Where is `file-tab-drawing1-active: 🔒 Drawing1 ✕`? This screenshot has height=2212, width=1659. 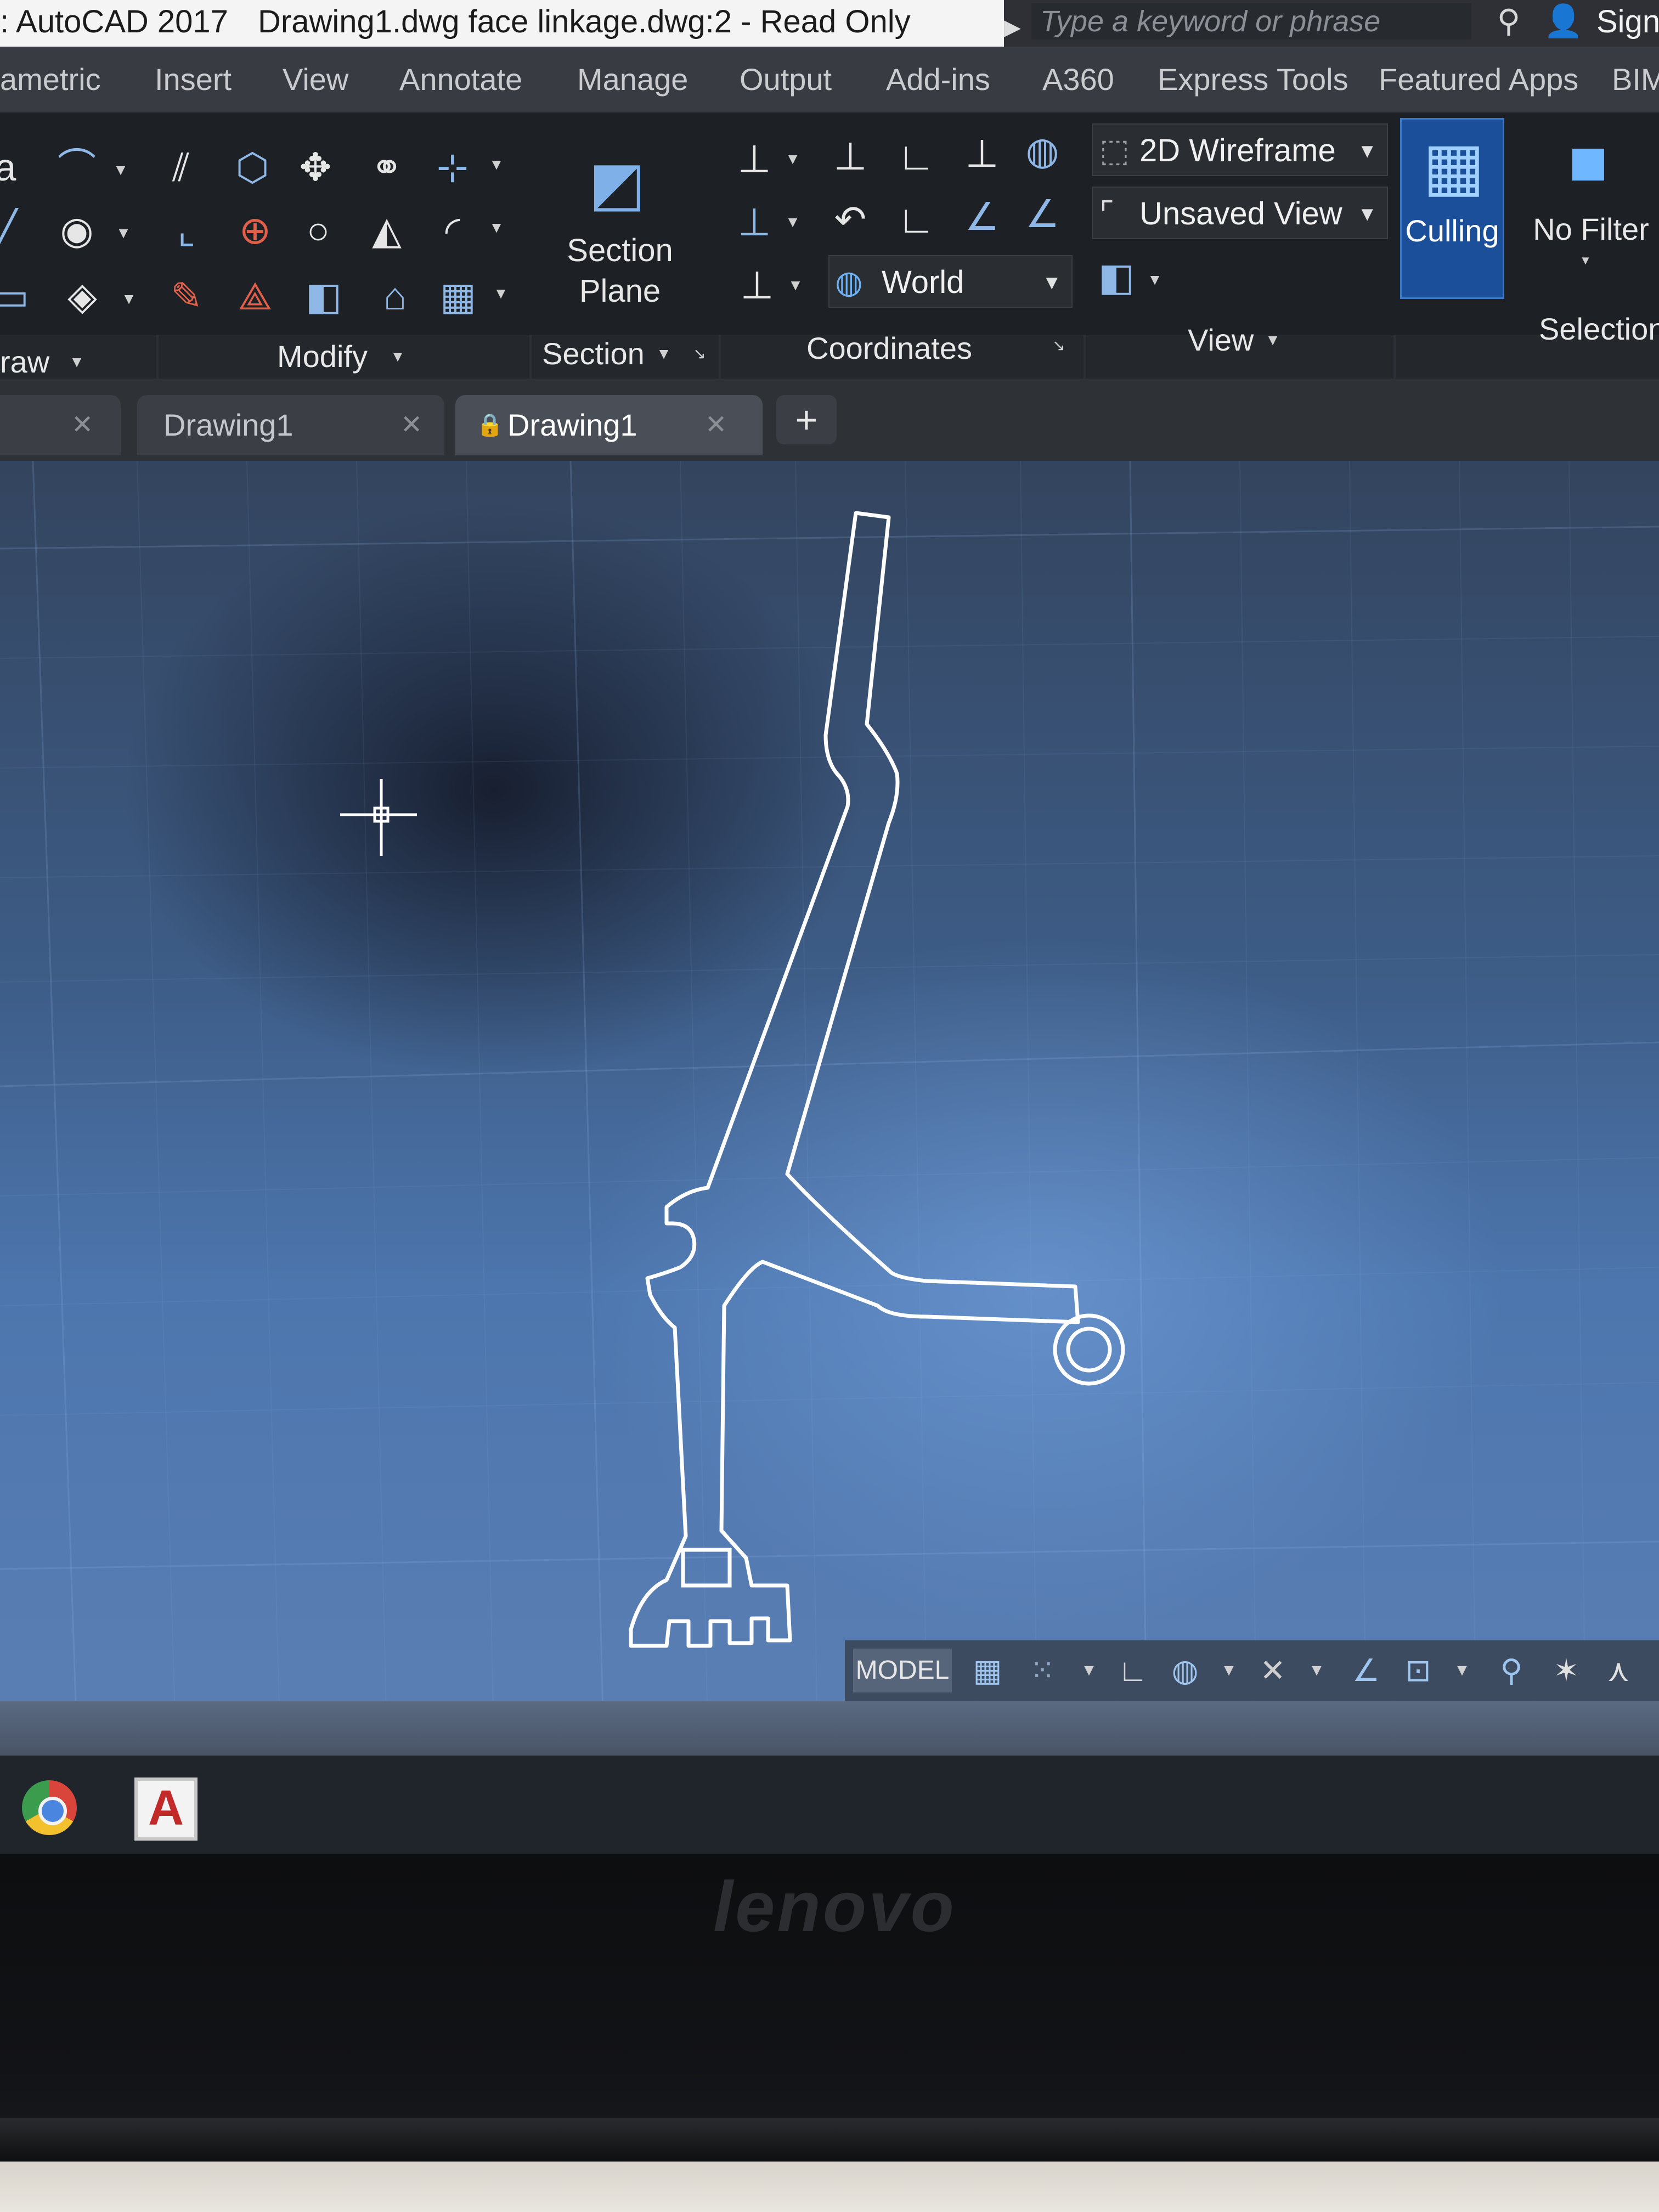 file-tab-drawing1-active: 🔒 Drawing1 ✕ is located at coordinates (609, 425).